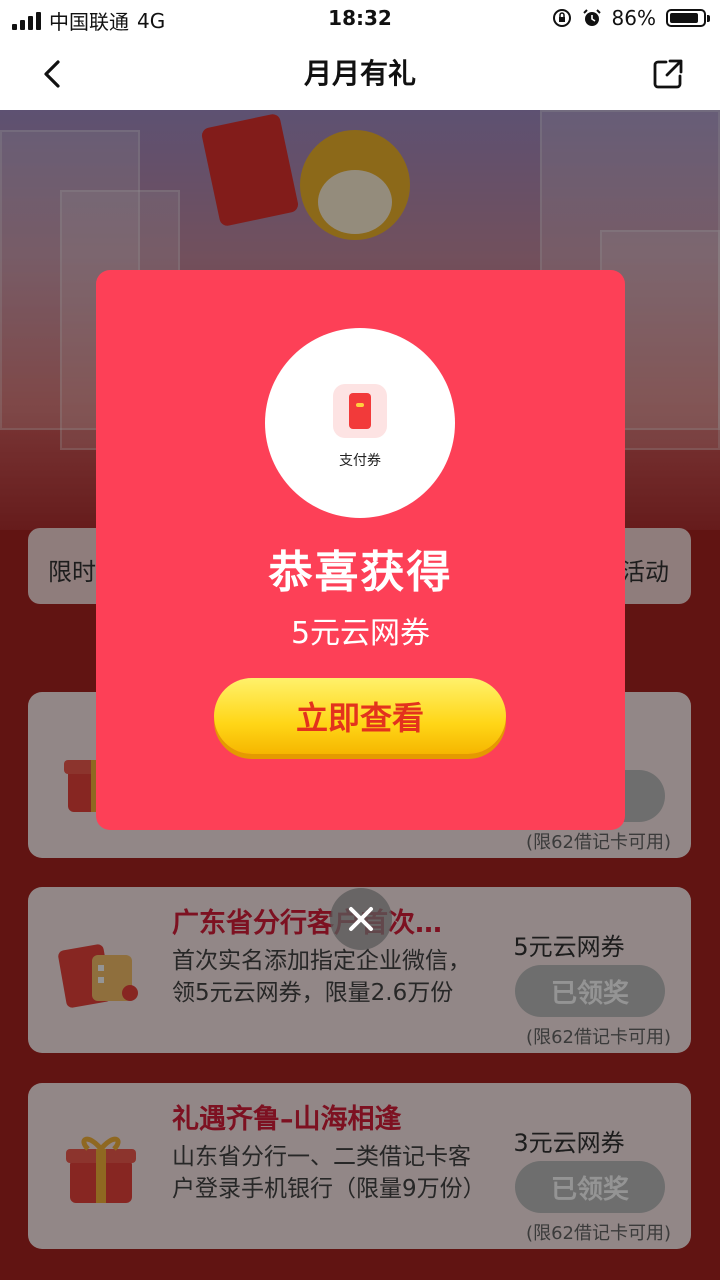  Describe the element at coordinates (591, 17) in the screenshot. I see `alarm-icon` at that location.